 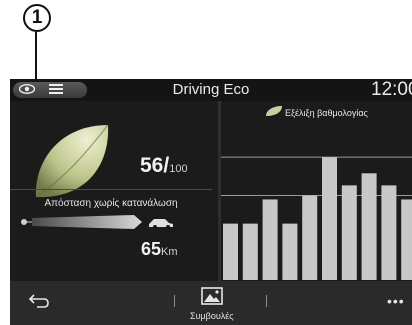 I want to click on distance-label: Απόσταση χωρίς κατανάλωση, so click(x=111, y=203).